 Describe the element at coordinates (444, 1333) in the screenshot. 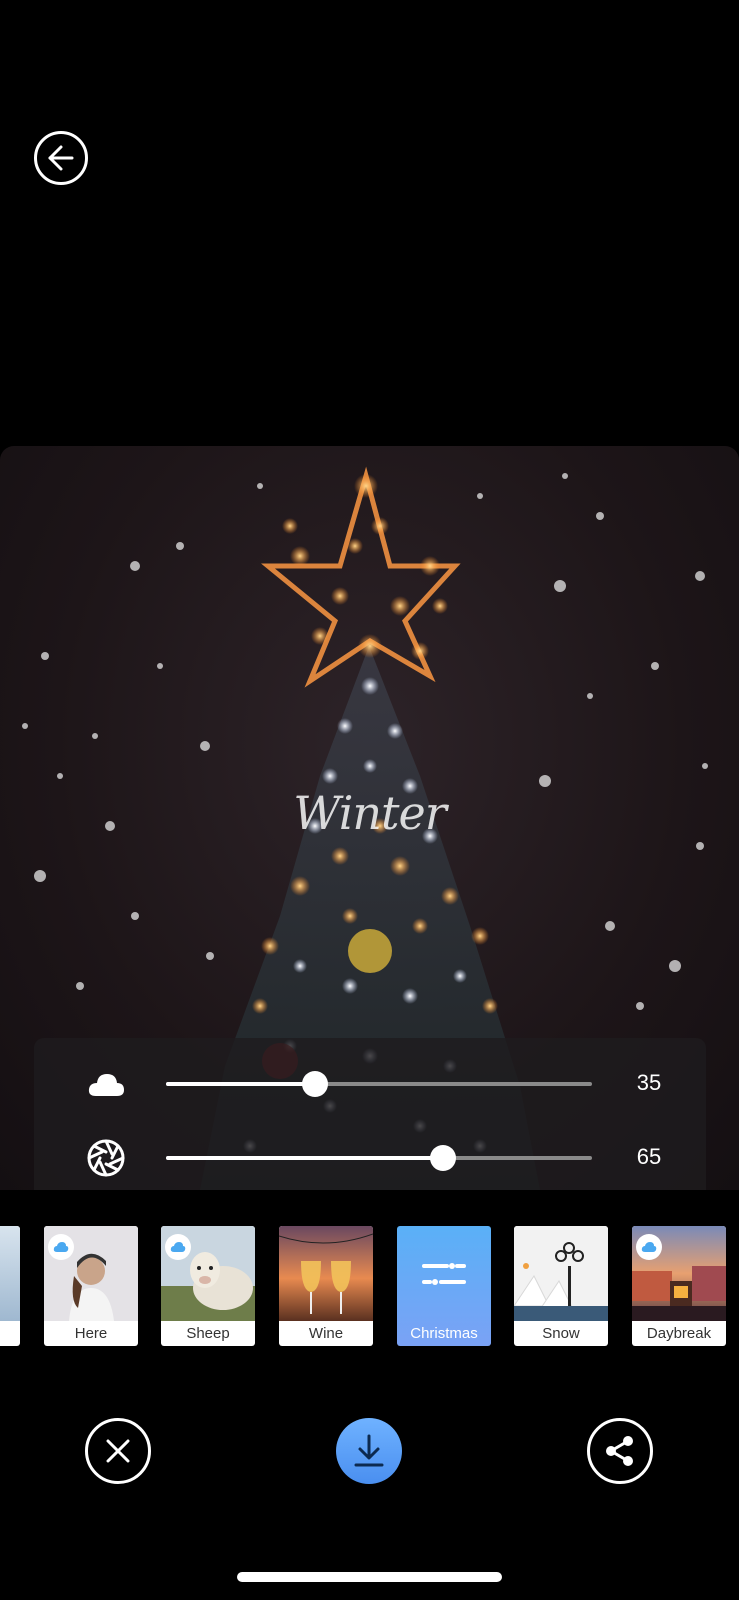

I see `filter-label: Christmas` at that location.